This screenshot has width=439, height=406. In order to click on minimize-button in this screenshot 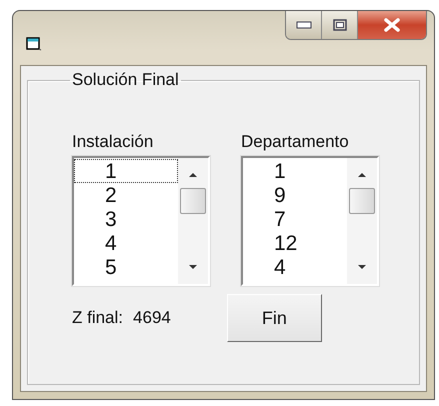, I will do `click(304, 25)`.